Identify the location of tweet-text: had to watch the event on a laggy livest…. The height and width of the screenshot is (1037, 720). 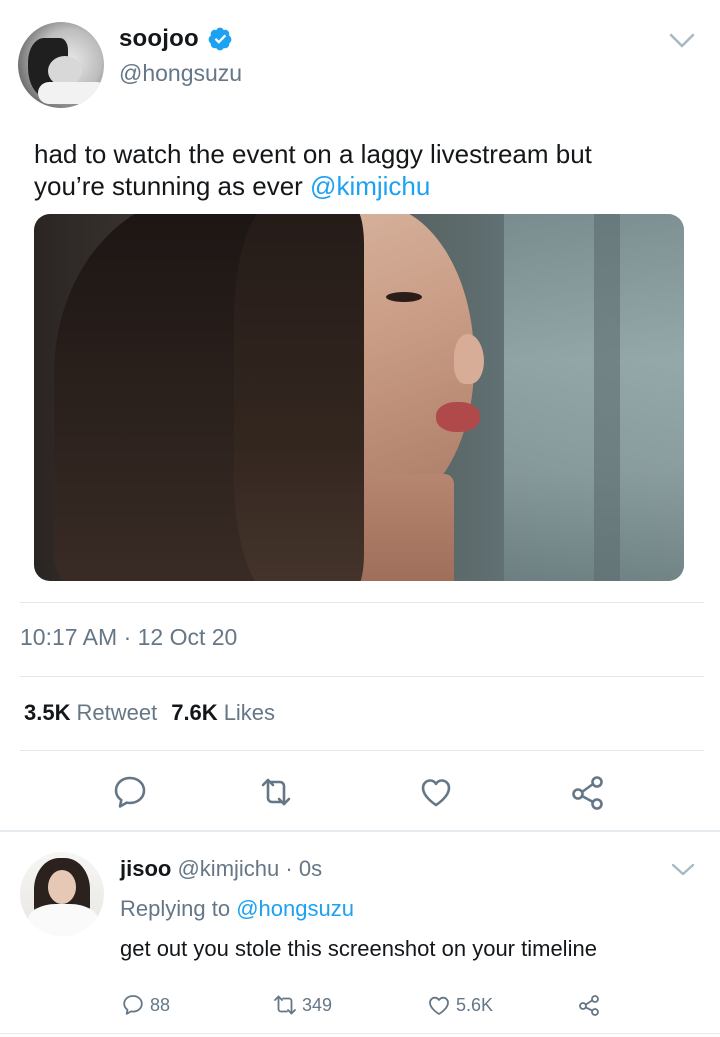
(359, 170).